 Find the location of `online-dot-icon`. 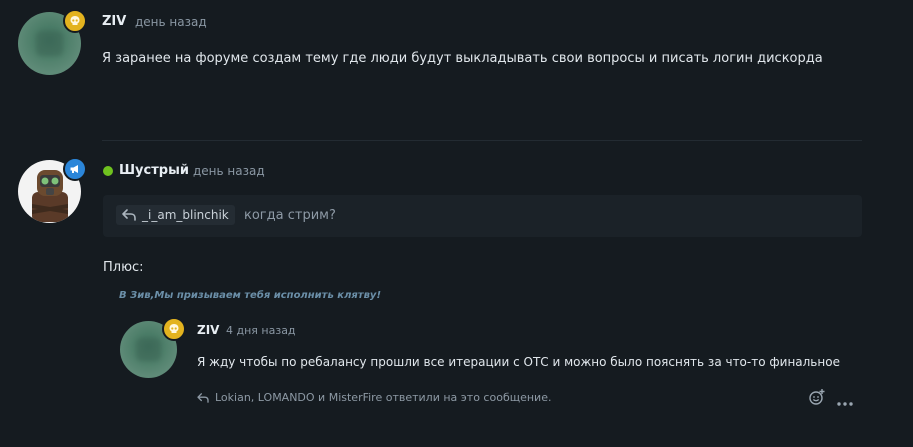

online-dot-icon is located at coordinates (108, 171).